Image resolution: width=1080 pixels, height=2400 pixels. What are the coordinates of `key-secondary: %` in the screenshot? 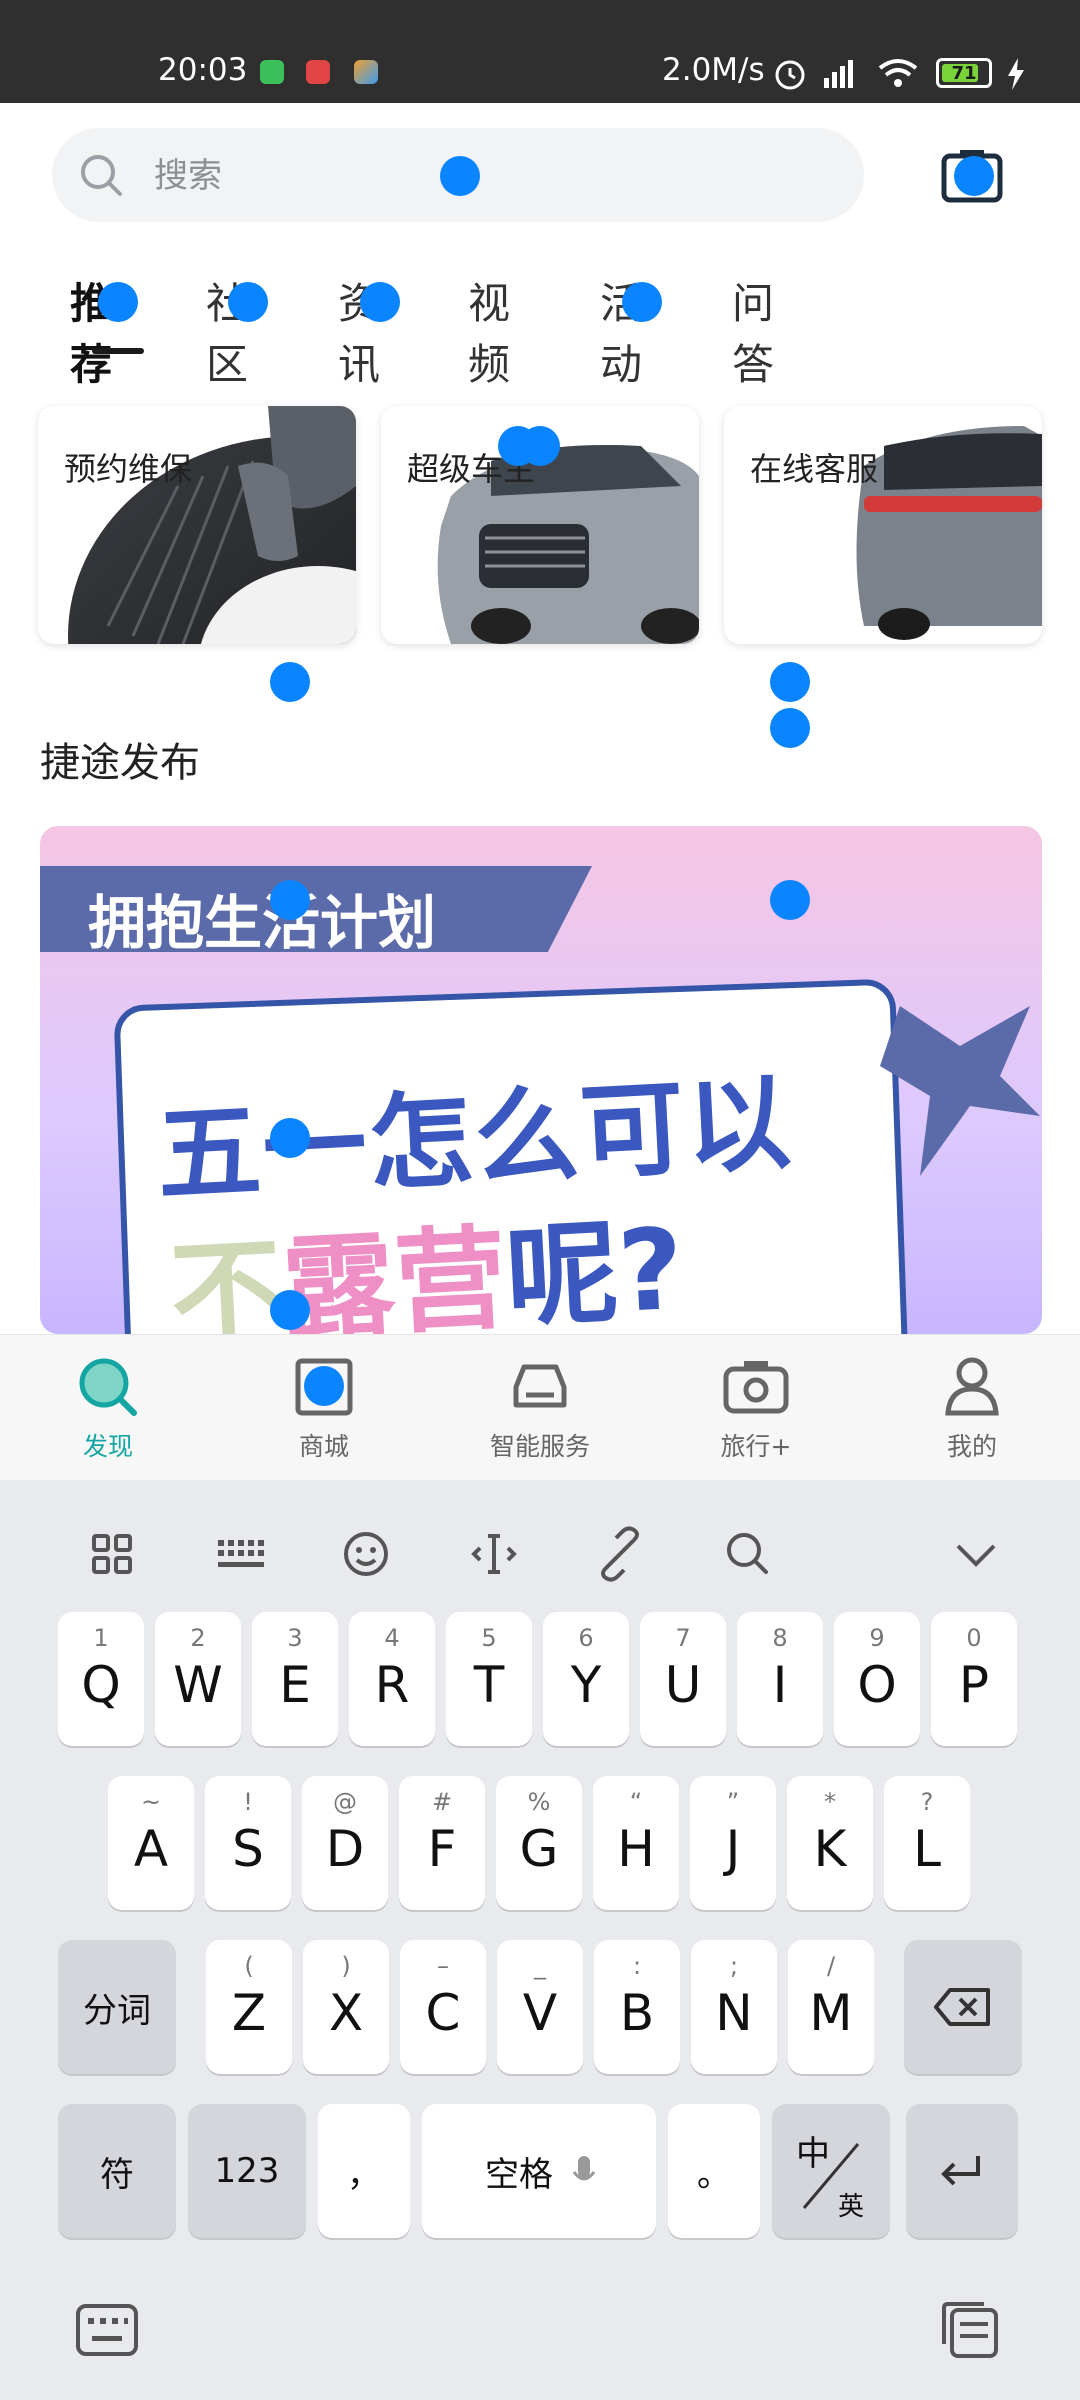 It's located at (539, 1802).